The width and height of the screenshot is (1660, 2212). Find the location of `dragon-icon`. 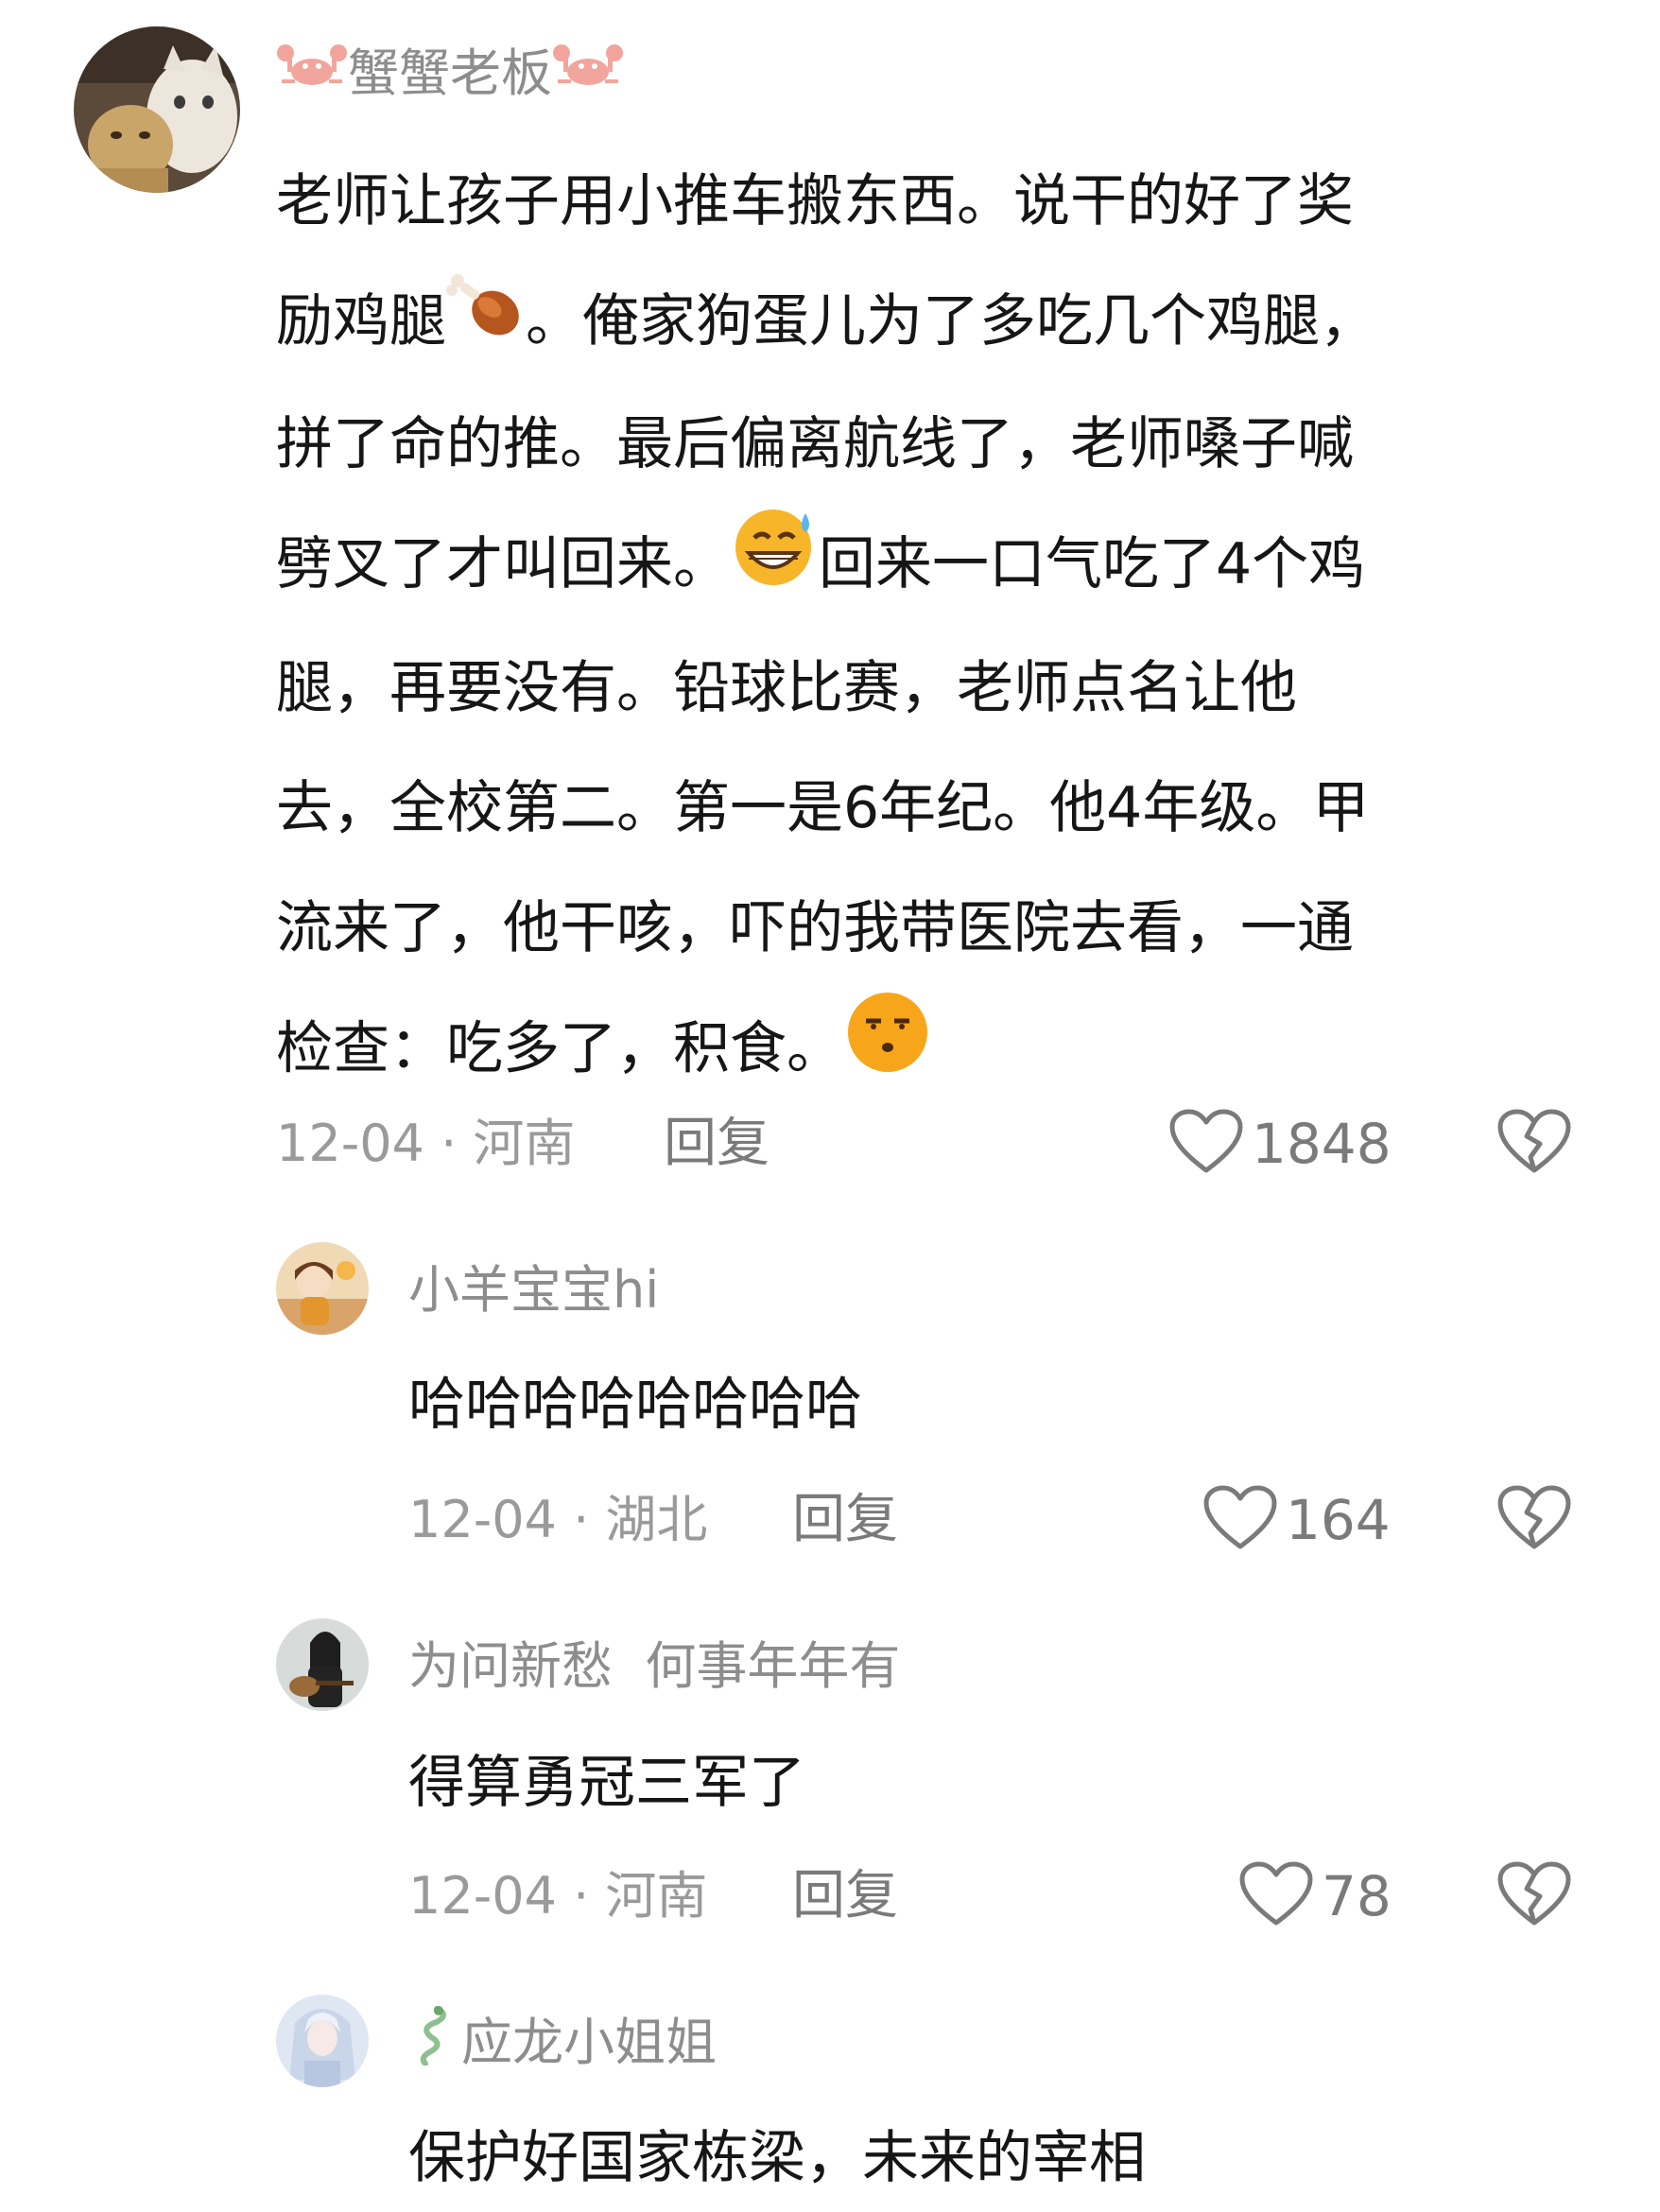

dragon-icon is located at coordinates (430, 2043).